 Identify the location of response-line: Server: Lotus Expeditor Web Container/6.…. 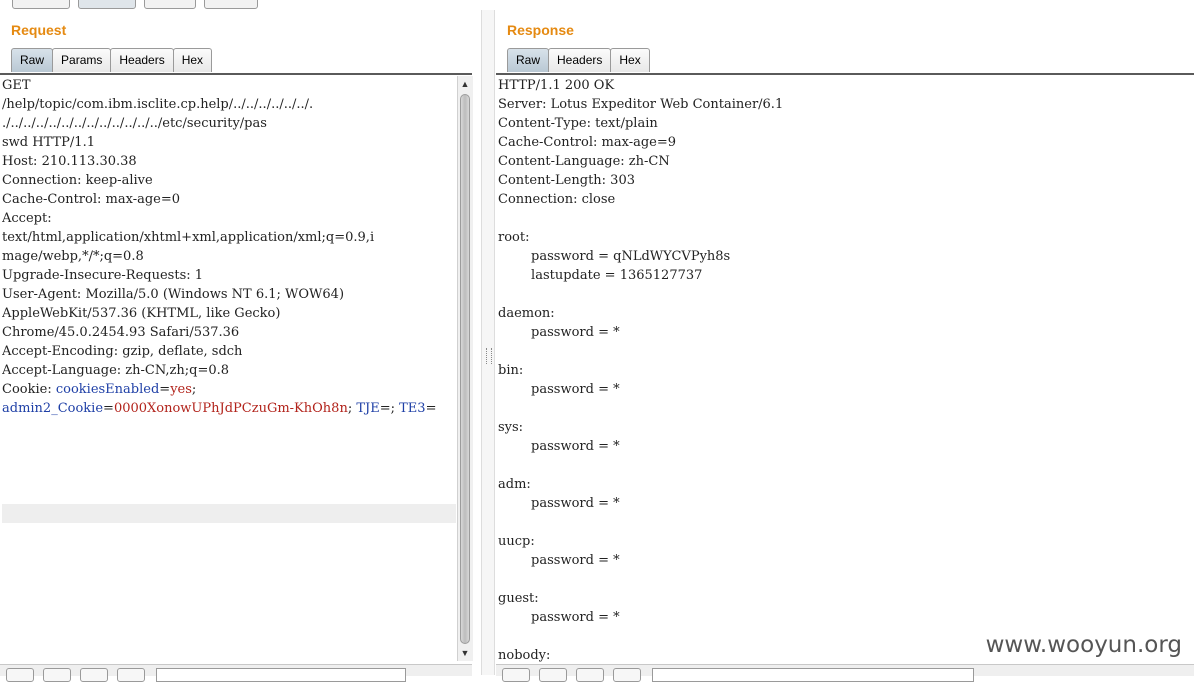
(641, 104).